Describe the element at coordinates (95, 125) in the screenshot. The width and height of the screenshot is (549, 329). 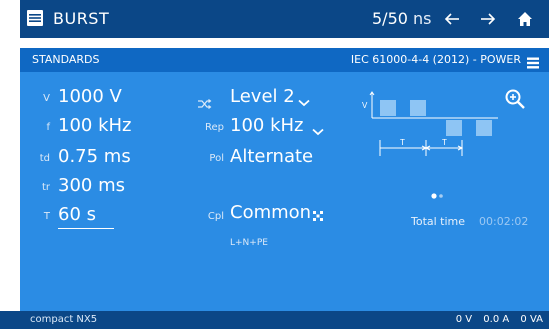
I see `frequency-value: 100 kHz` at that location.